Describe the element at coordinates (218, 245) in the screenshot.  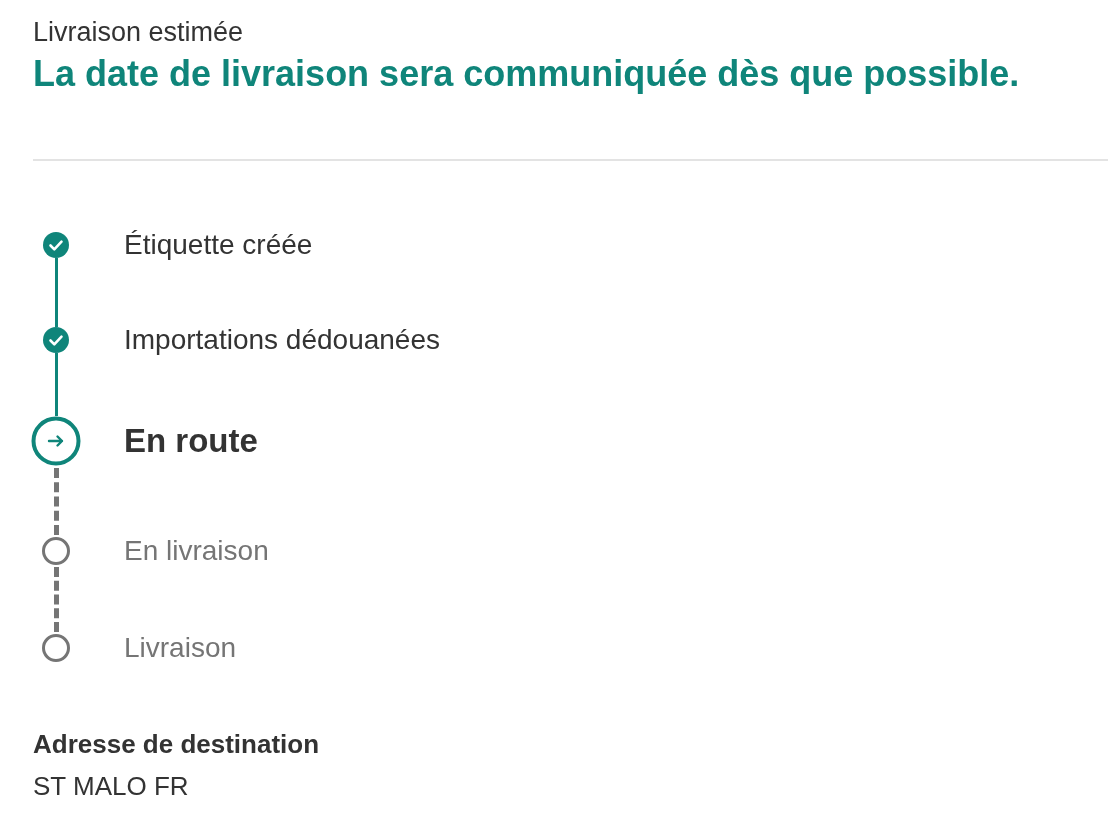
I see `step-label: Étiquette créée` at that location.